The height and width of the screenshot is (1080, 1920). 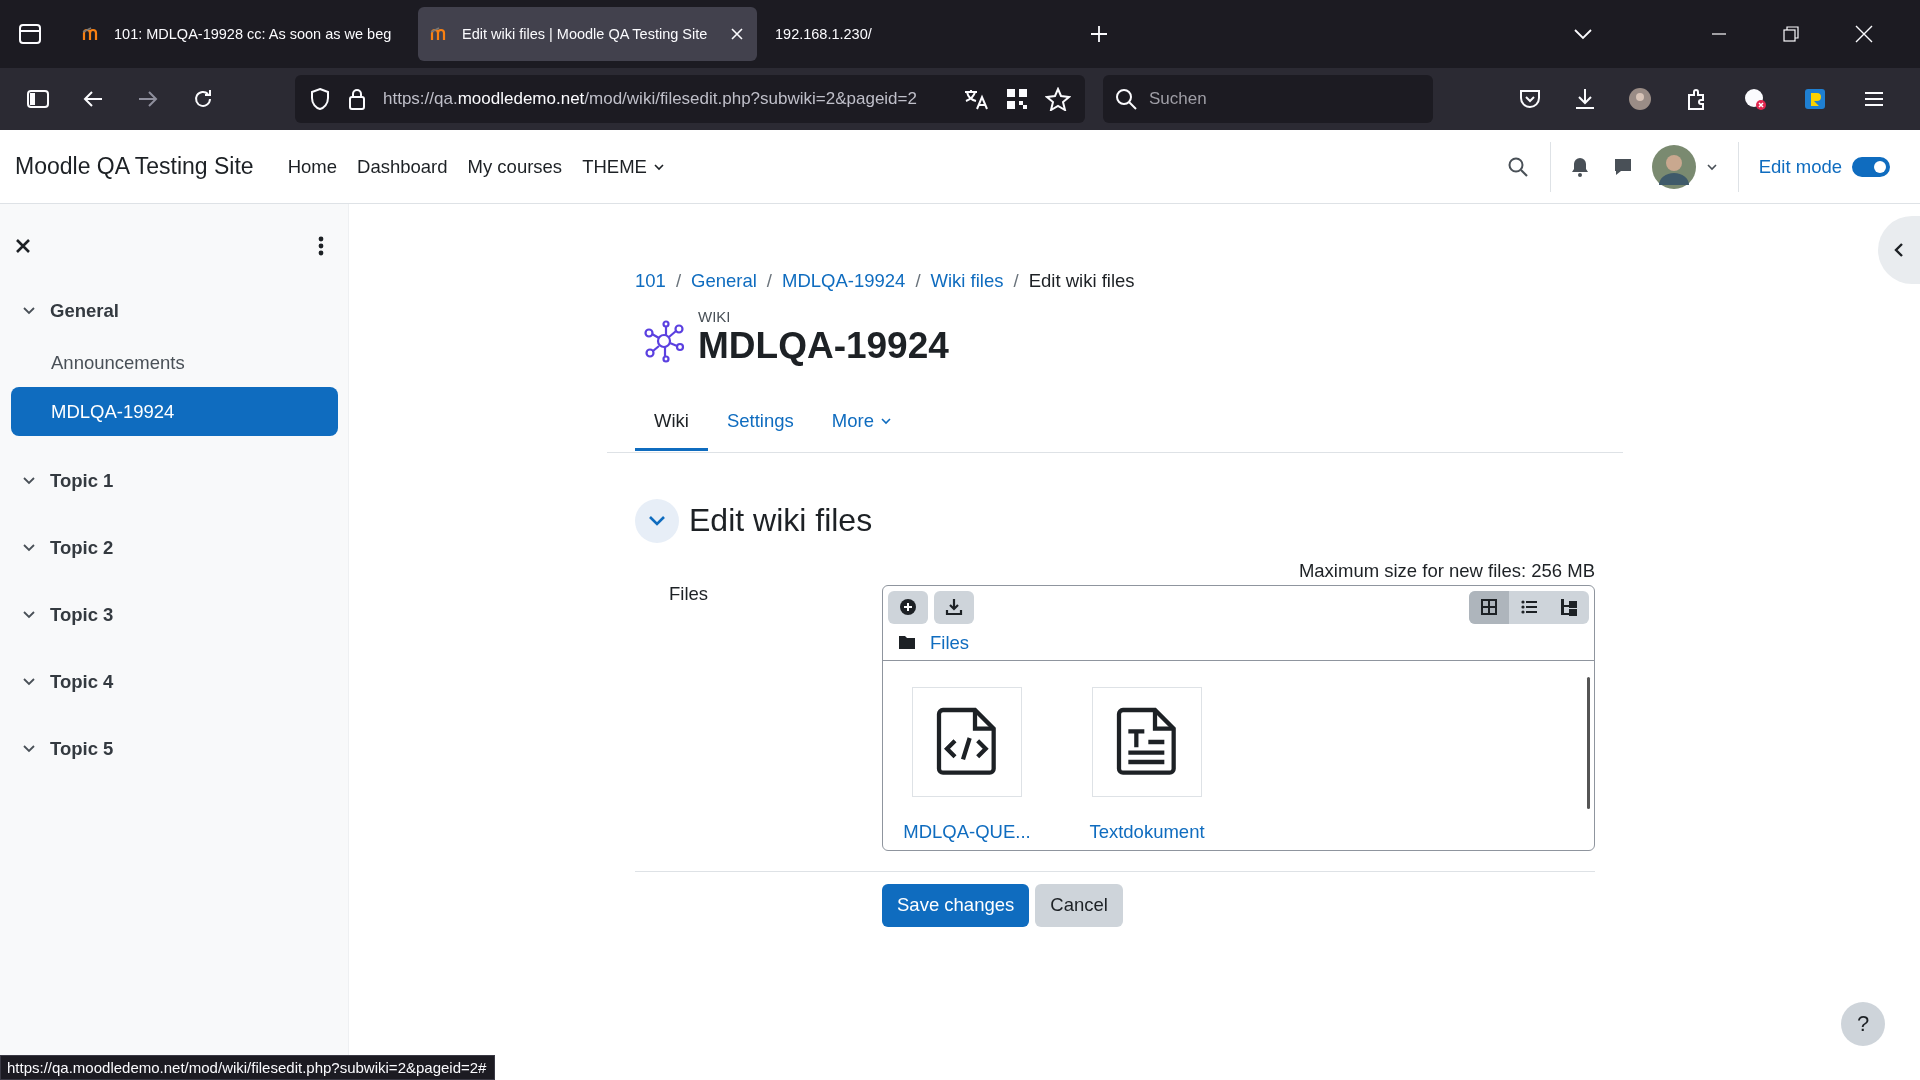 What do you see at coordinates (1081, 281) in the screenshot?
I see `breadcrumb-current: Edit wiki files` at bounding box center [1081, 281].